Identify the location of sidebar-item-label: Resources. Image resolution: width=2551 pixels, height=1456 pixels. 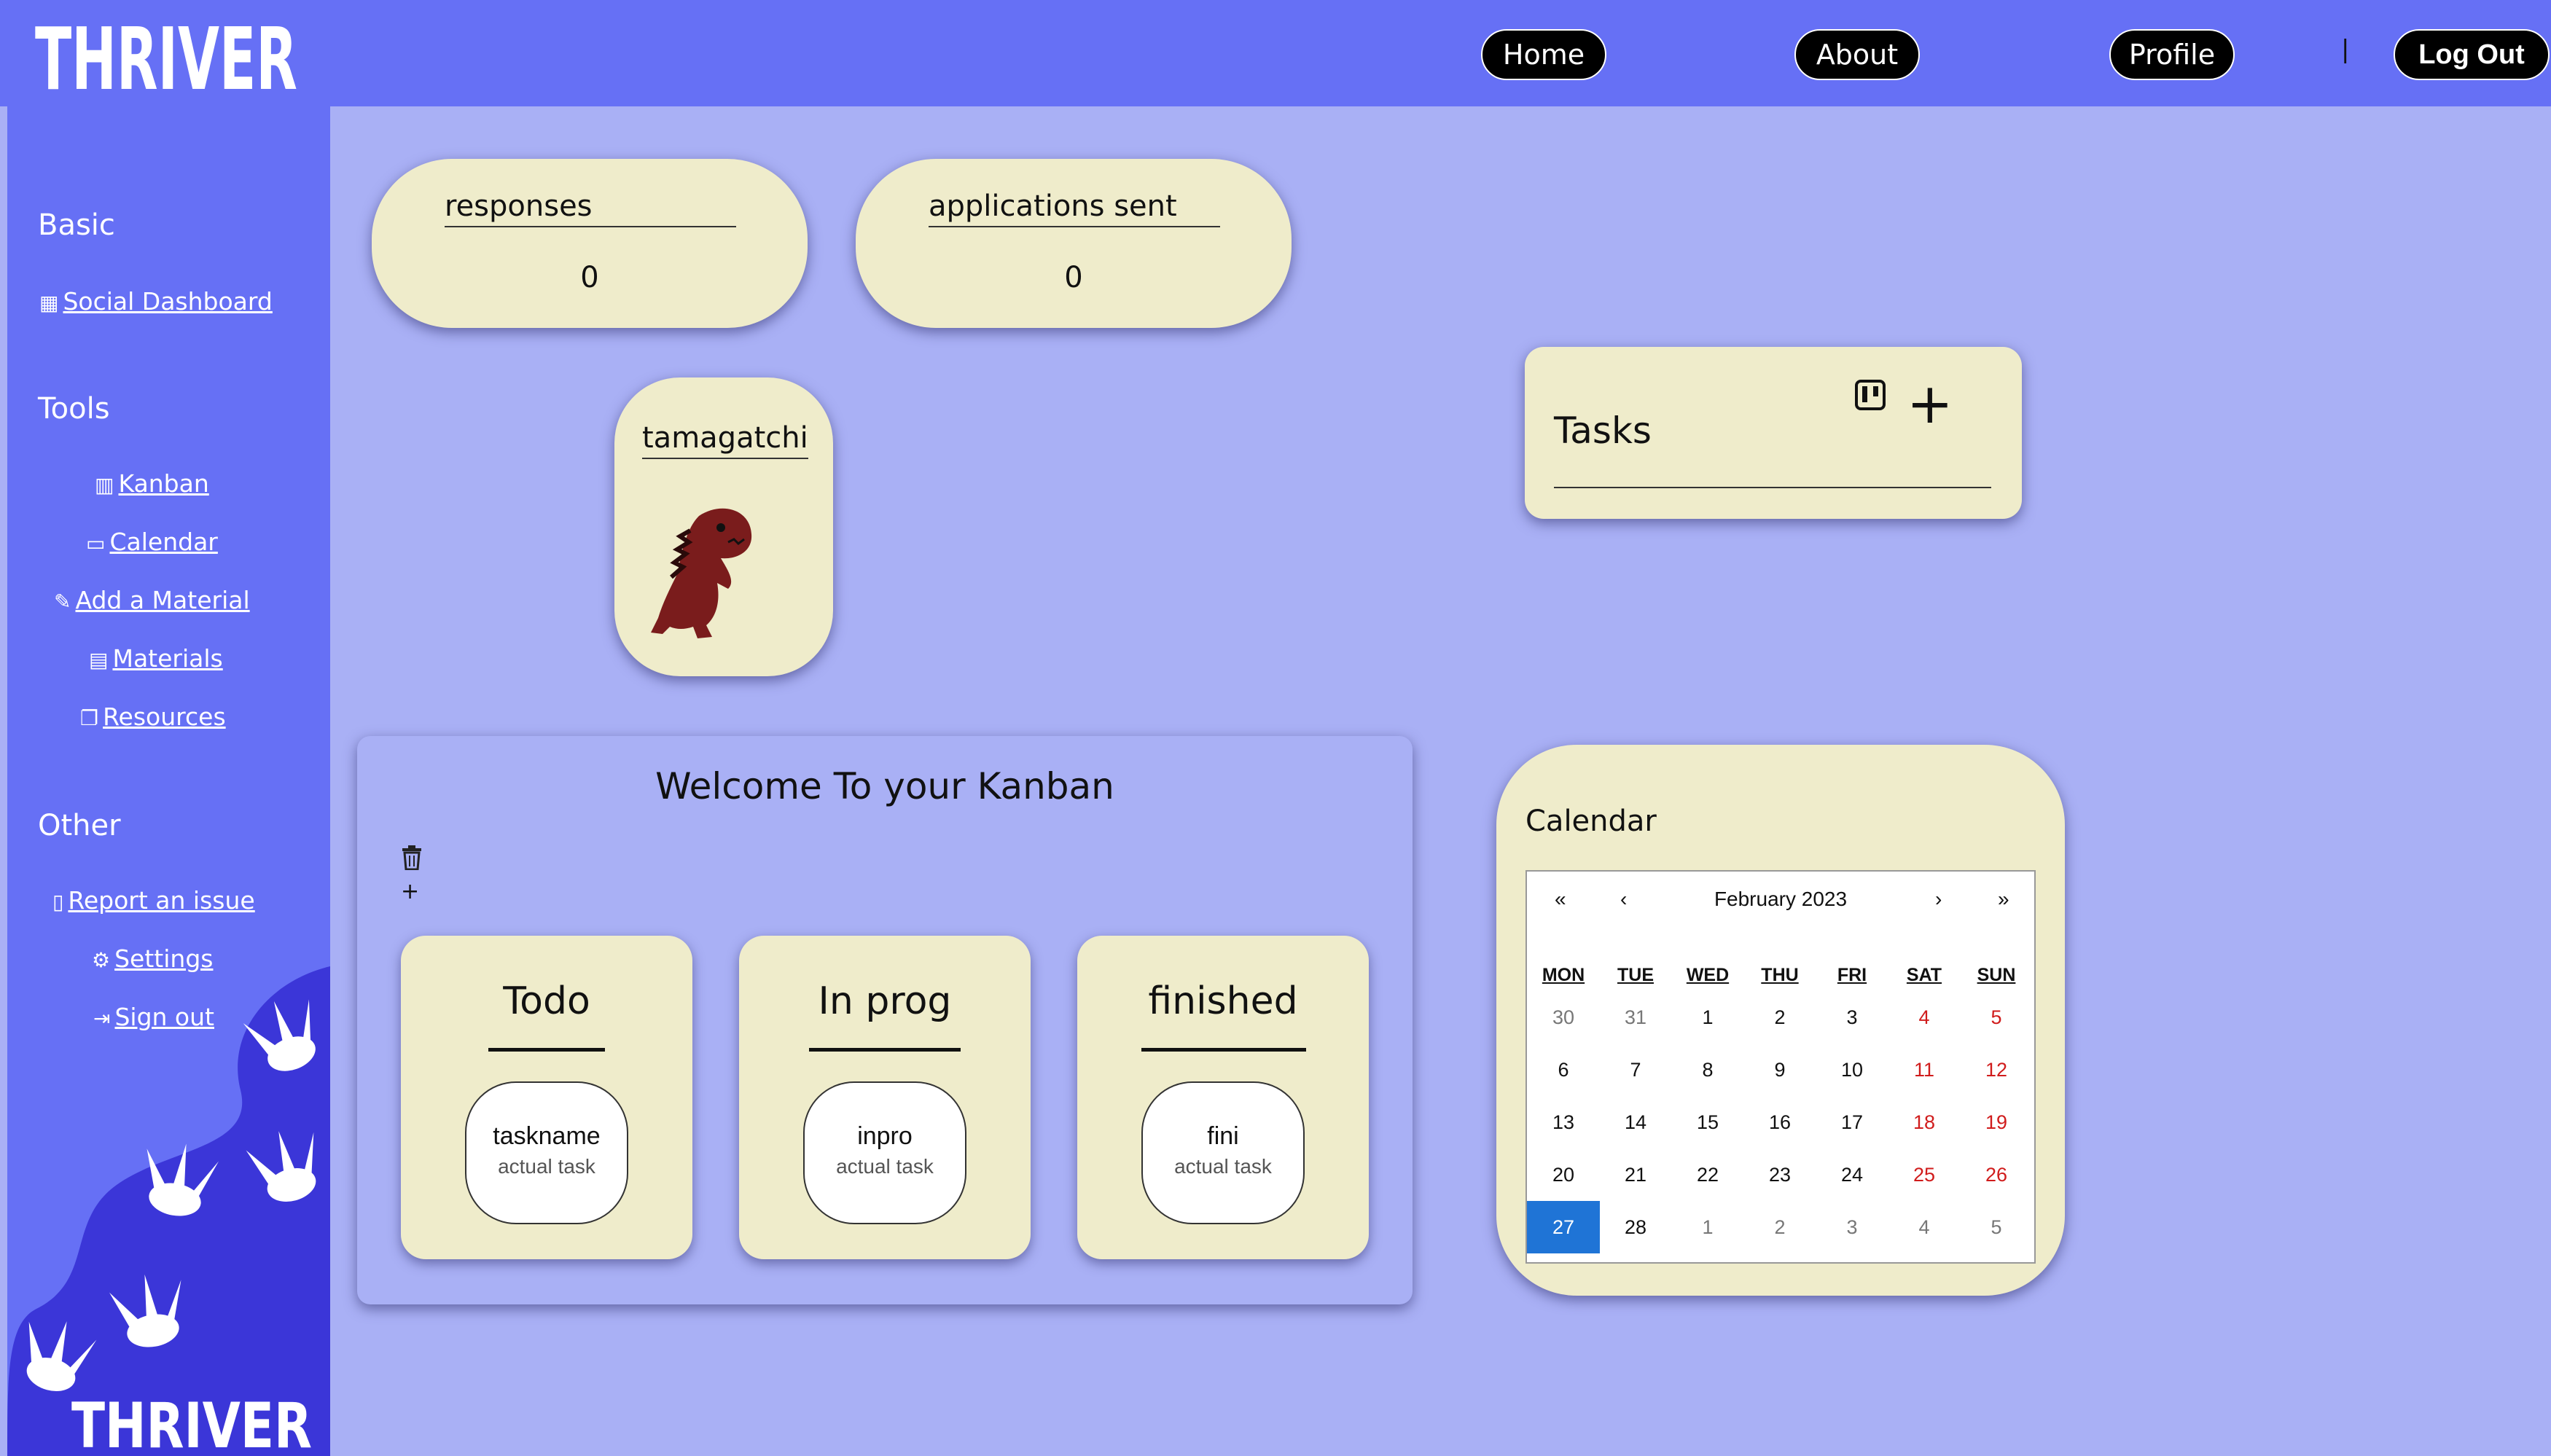
(164, 716).